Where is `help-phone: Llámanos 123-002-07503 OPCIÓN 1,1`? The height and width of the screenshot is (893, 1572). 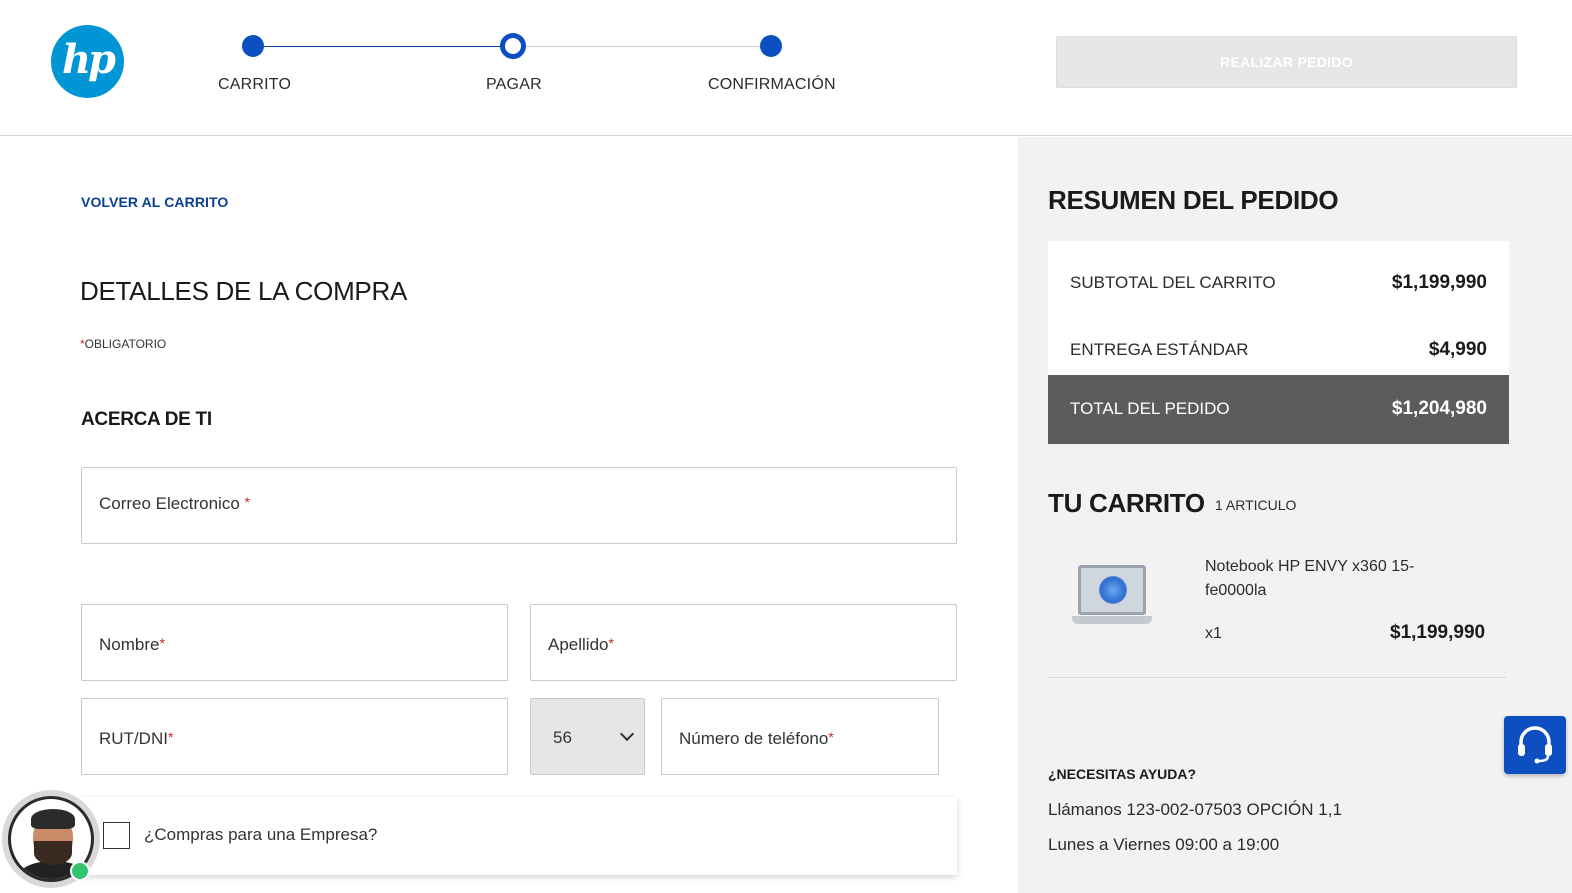
help-phone: Llámanos 123-002-07503 OPCIÓN 1,1 is located at coordinates (1195, 809).